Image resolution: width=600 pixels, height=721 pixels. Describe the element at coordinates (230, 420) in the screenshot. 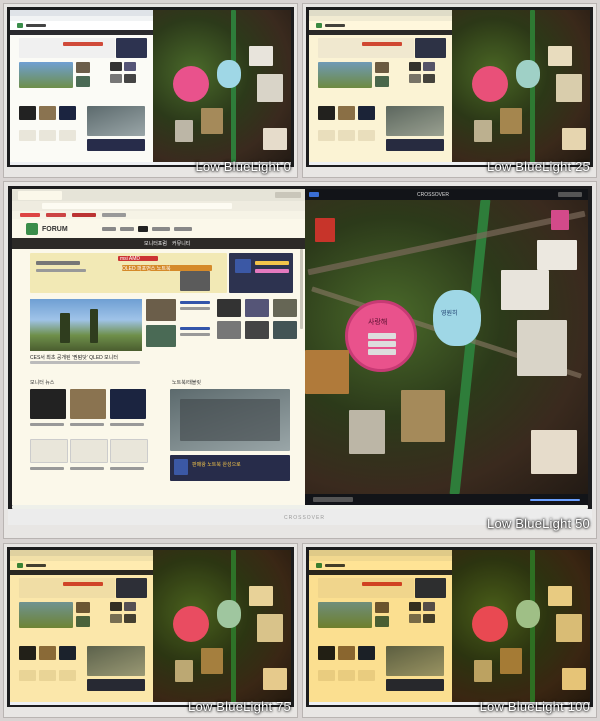

I see `laptop-feature-image` at that location.